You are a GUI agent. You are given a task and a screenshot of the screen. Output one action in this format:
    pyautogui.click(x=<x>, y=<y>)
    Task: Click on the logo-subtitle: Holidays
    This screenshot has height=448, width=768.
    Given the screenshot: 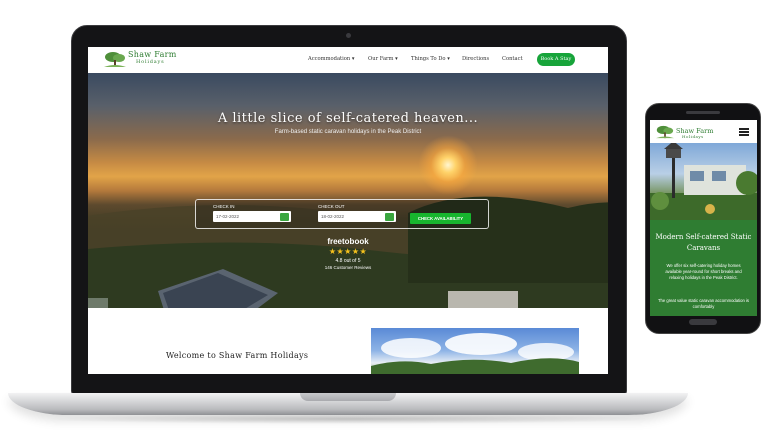 What is the action you would take?
    pyautogui.click(x=150, y=62)
    